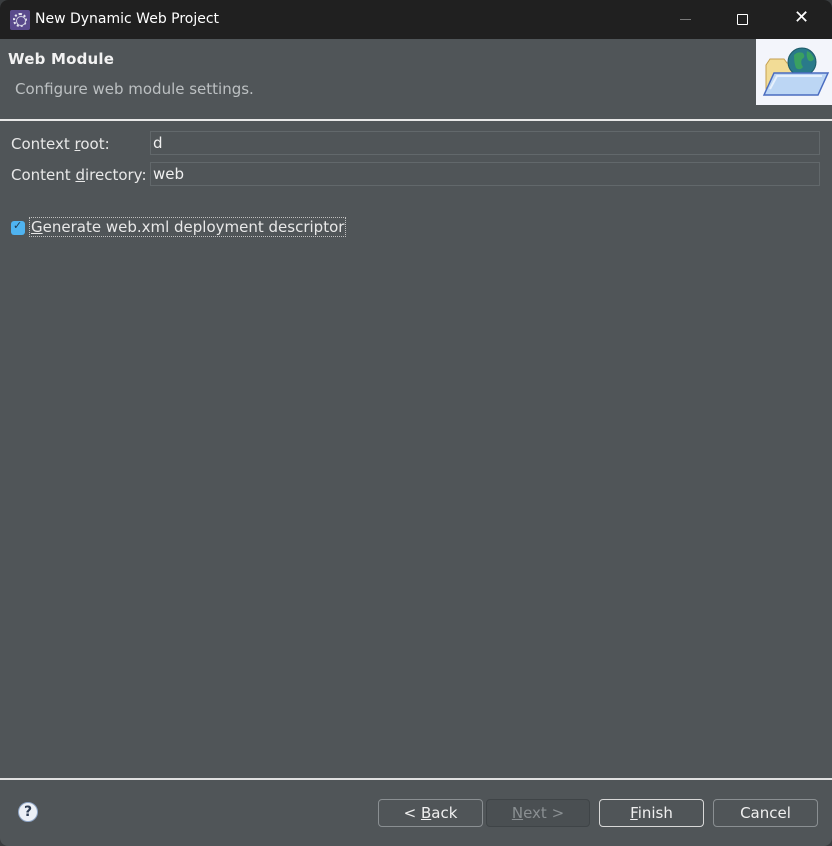  I want to click on maximize-icon, so click(742, 19).